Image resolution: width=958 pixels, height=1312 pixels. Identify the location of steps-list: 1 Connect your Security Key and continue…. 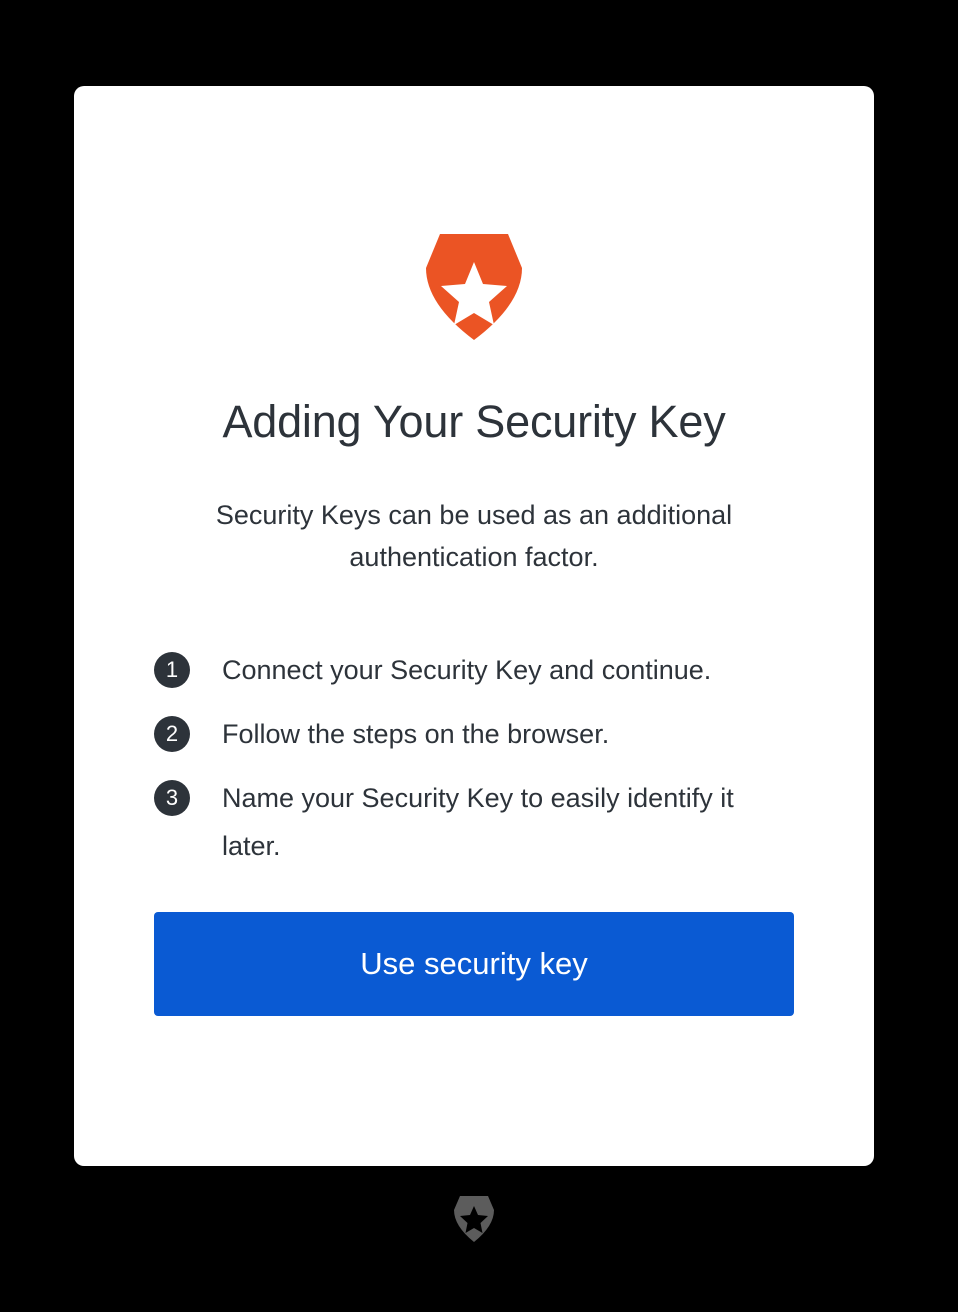
(474, 766).